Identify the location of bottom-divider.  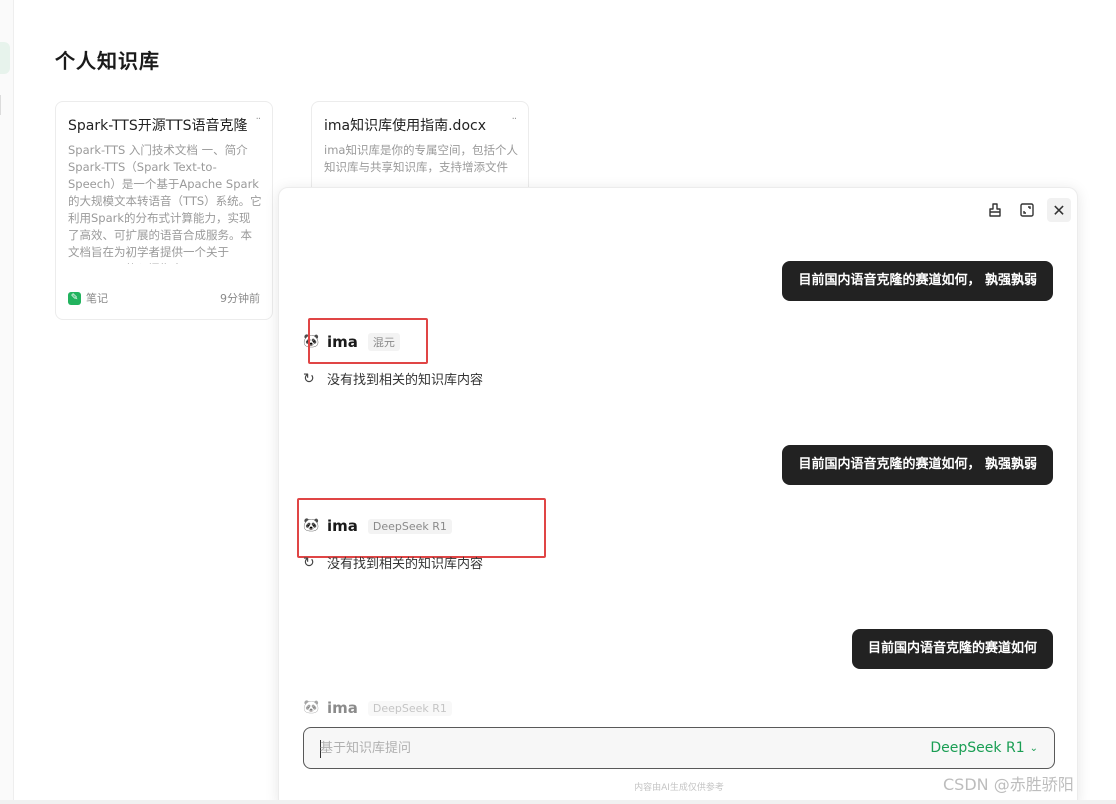
(558, 802).